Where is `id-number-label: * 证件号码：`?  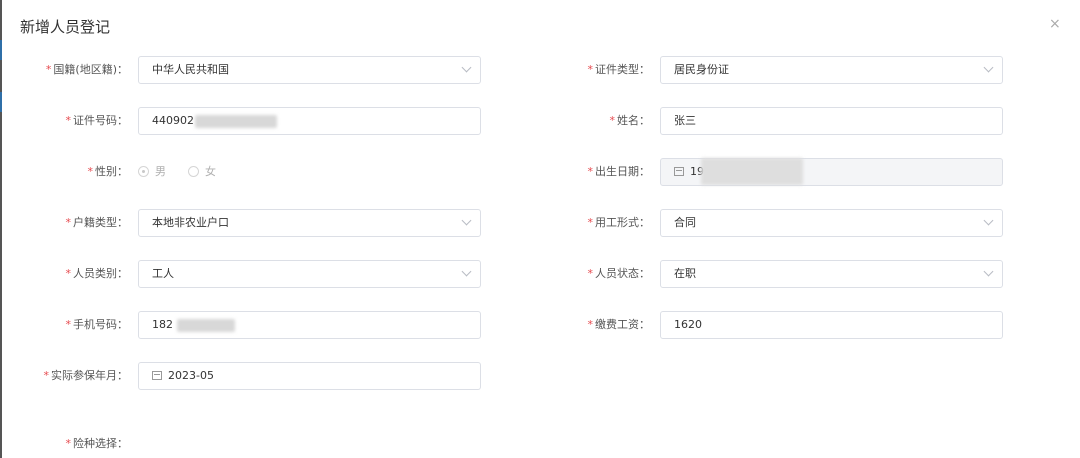 id-number-label: * 证件号码： is located at coordinates (97, 120).